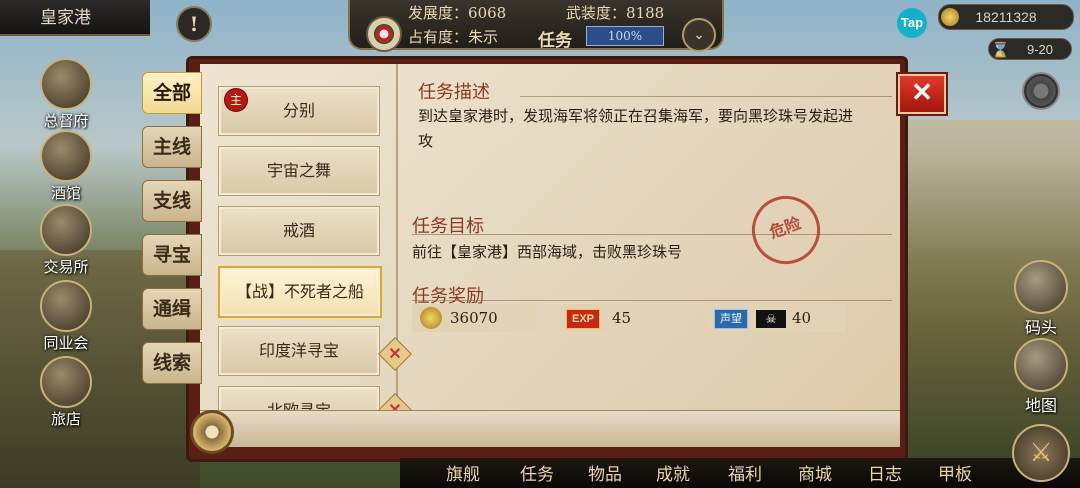 Image resolution: width=1080 pixels, height=488 pixels. What do you see at coordinates (536, 25) in the screenshot?
I see `stats-bar` at bounding box center [536, 25].